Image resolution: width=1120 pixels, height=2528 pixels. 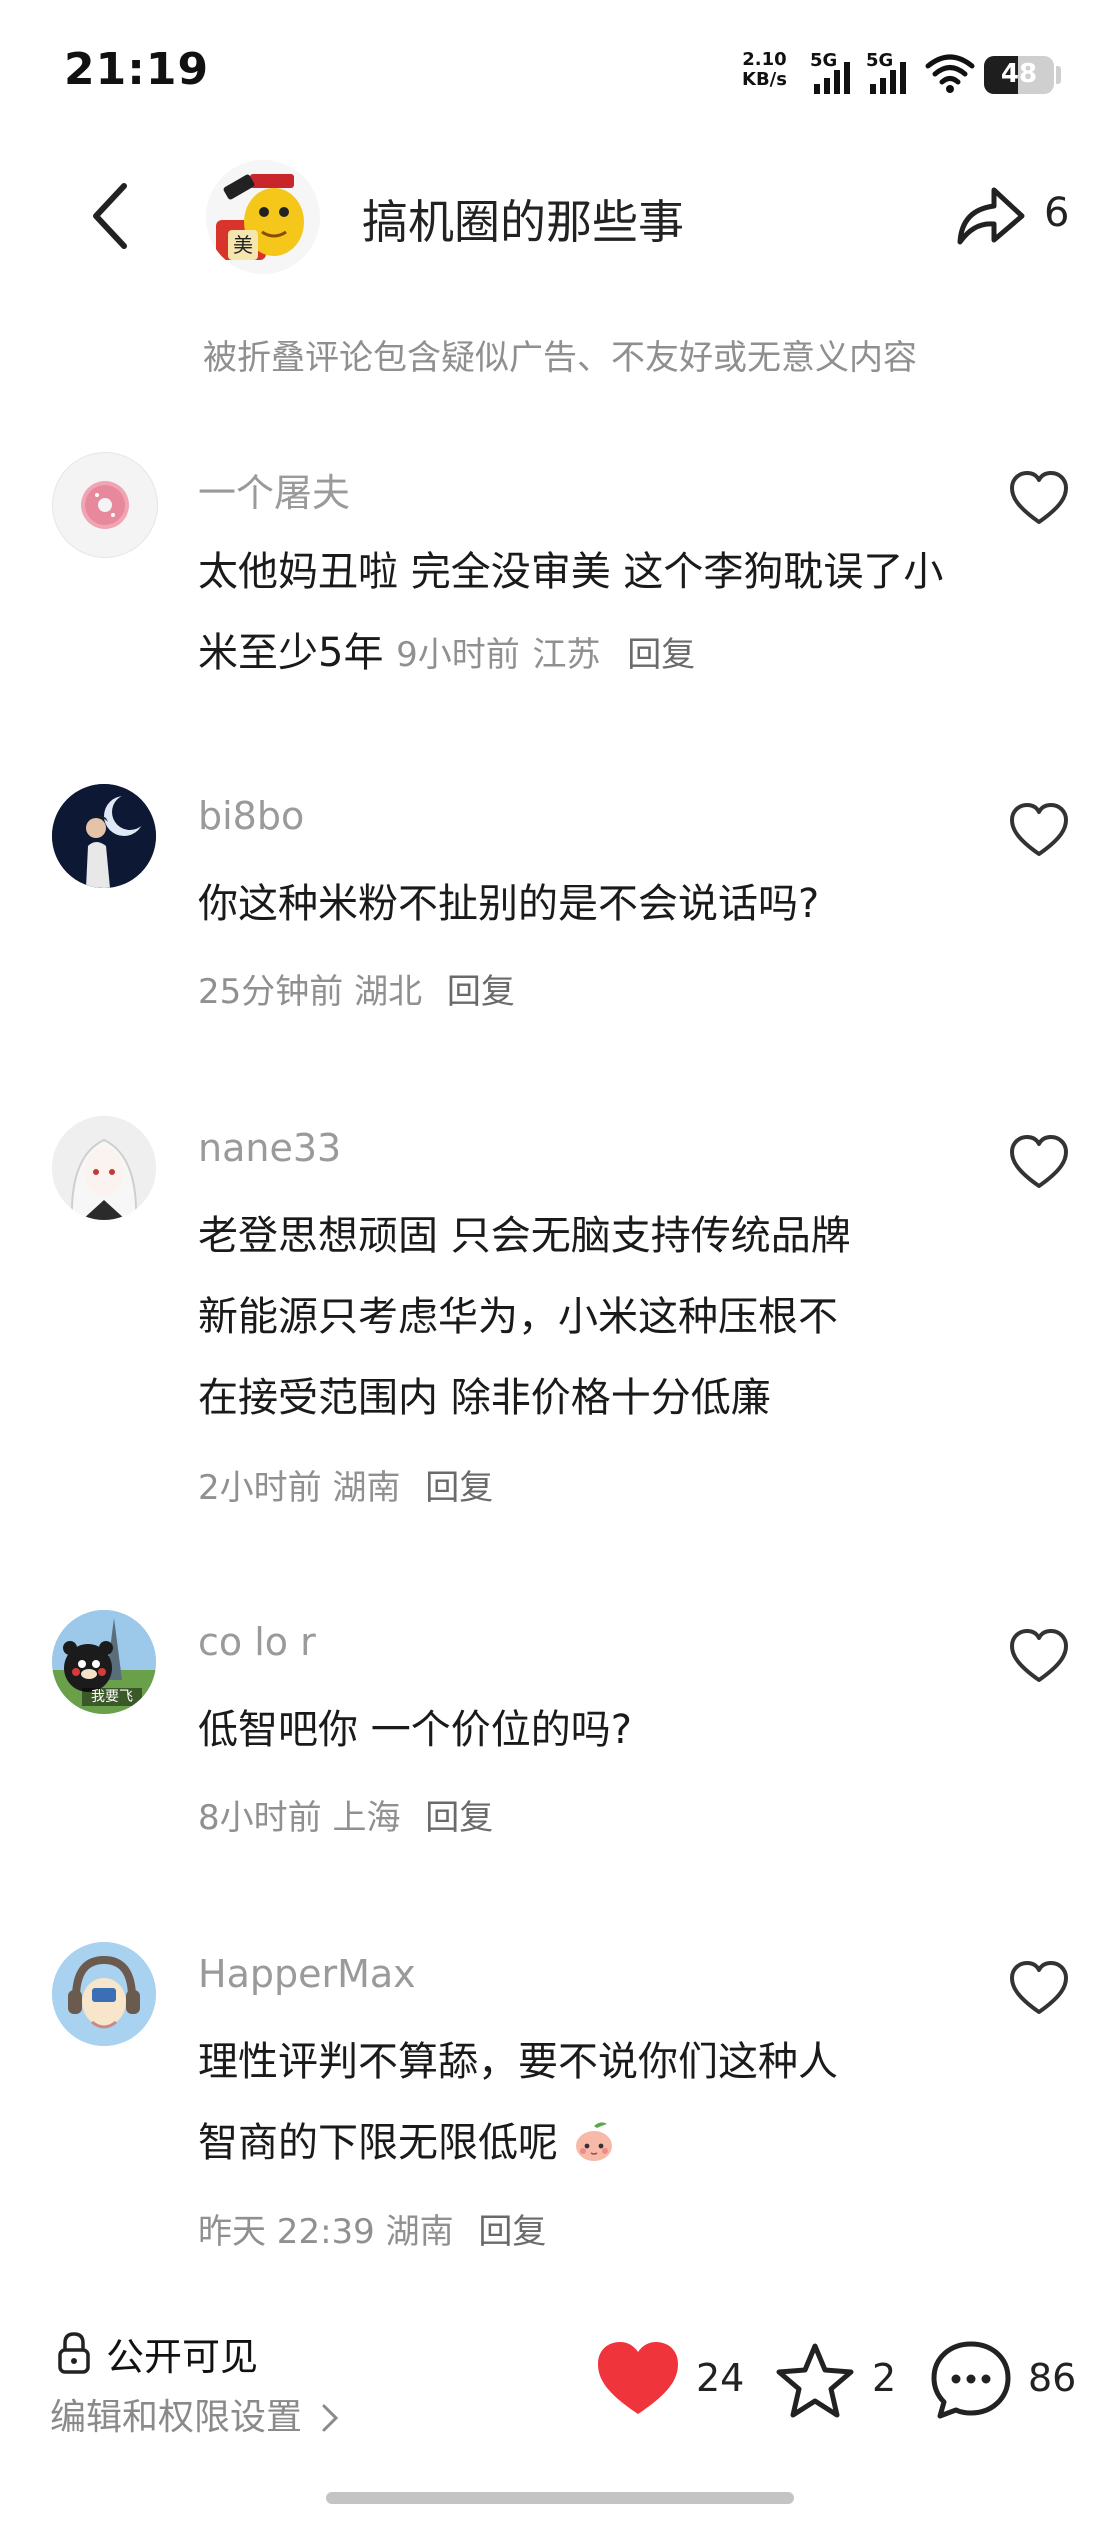 What do you see at coordinates (307, 1974) in the screenshot?
I see `comment-username: HapperMax` at bounding box center [307, 1974].